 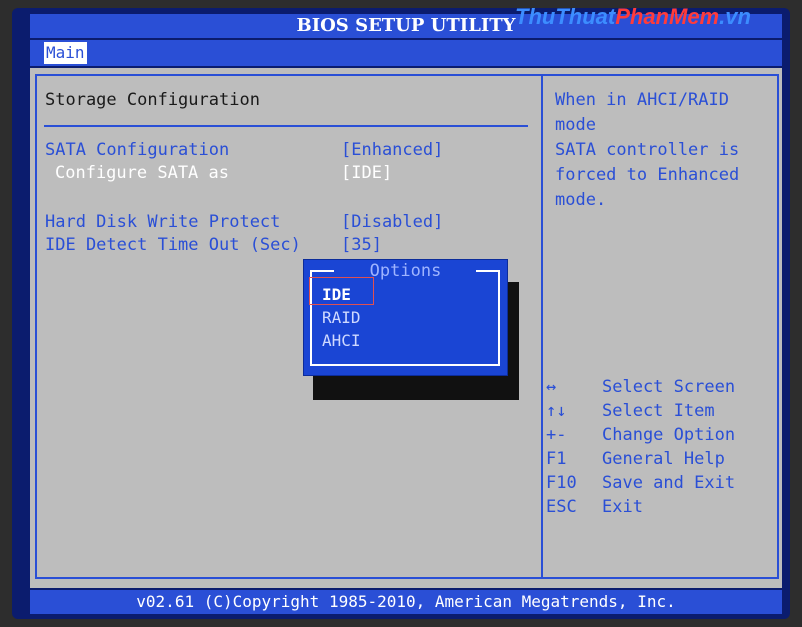 What do you see at coordinates (341, 340) in the screenshot?
I see `option-ahci: AHCI` at bounding box center [341, 340].